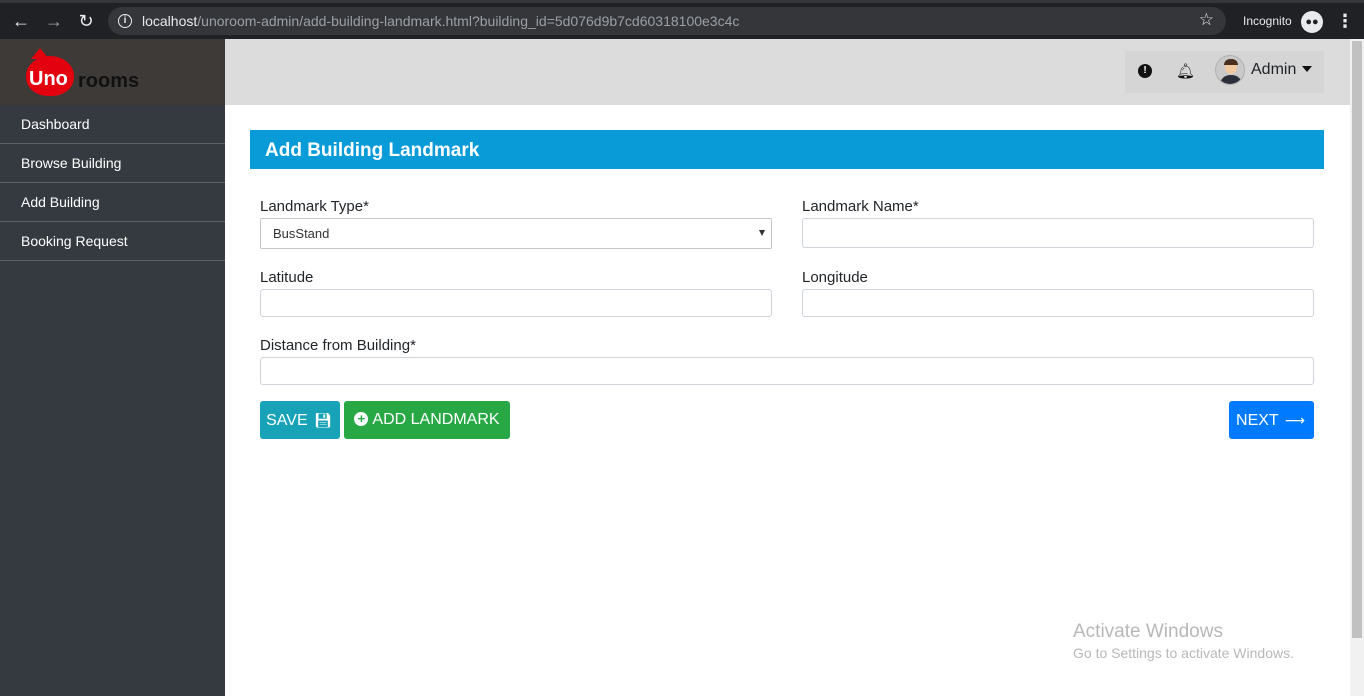 This screenshot has height=696, width=1364. What do you see at coordinates (1271, 420) in the screenshot?
I see `next-button: NEXT ⟶` at bounding box center [1271, 420].